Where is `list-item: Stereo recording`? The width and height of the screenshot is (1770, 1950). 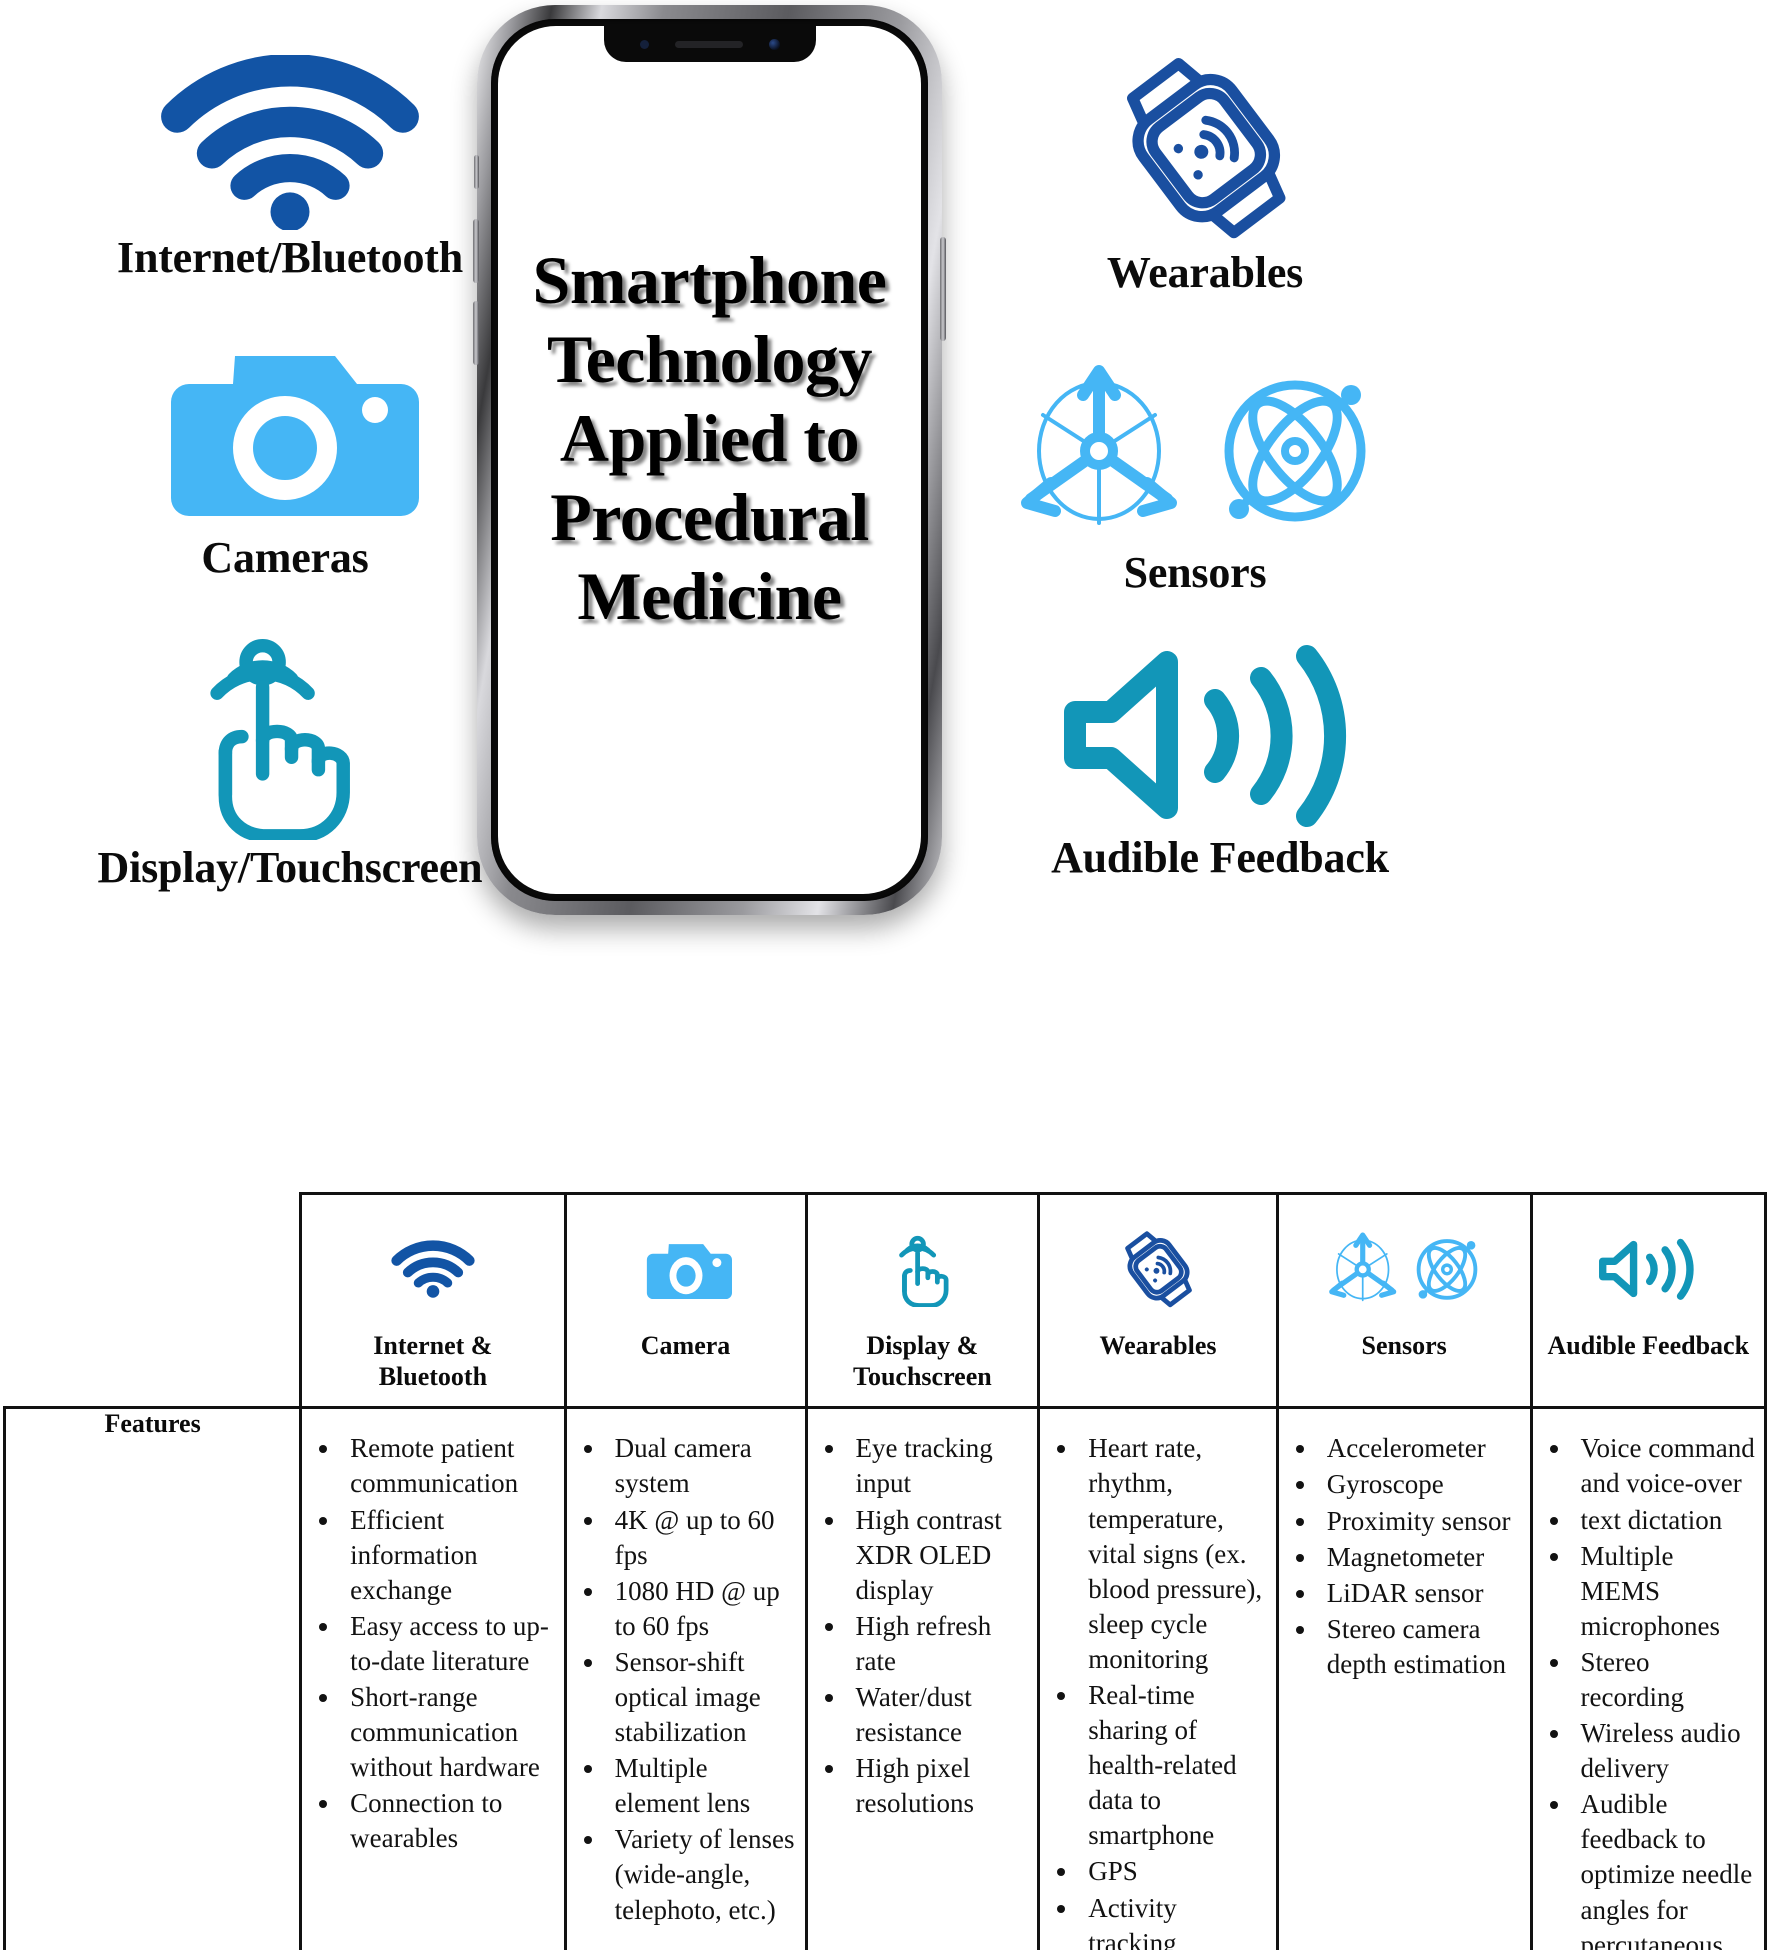 list-item: Stereo recording is located at coordinates (1665, 1680).